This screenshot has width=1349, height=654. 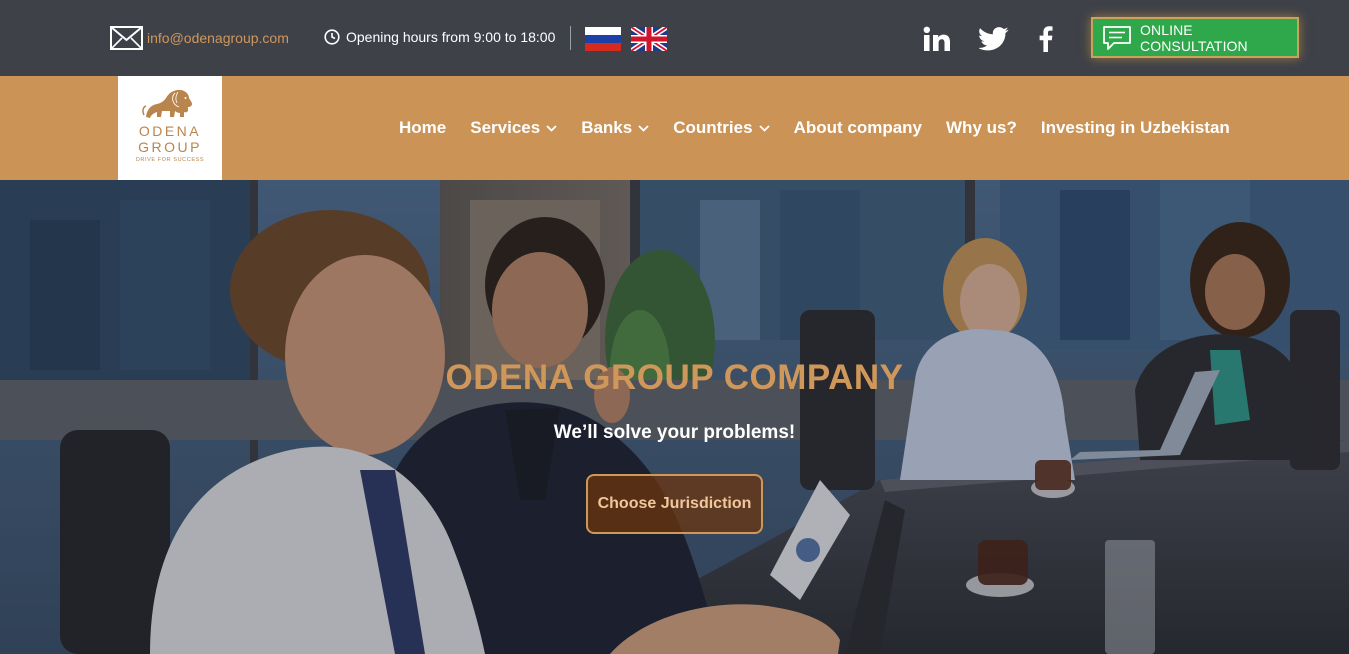 I want to click on linkedin-icon, so click(x=937, y=39).